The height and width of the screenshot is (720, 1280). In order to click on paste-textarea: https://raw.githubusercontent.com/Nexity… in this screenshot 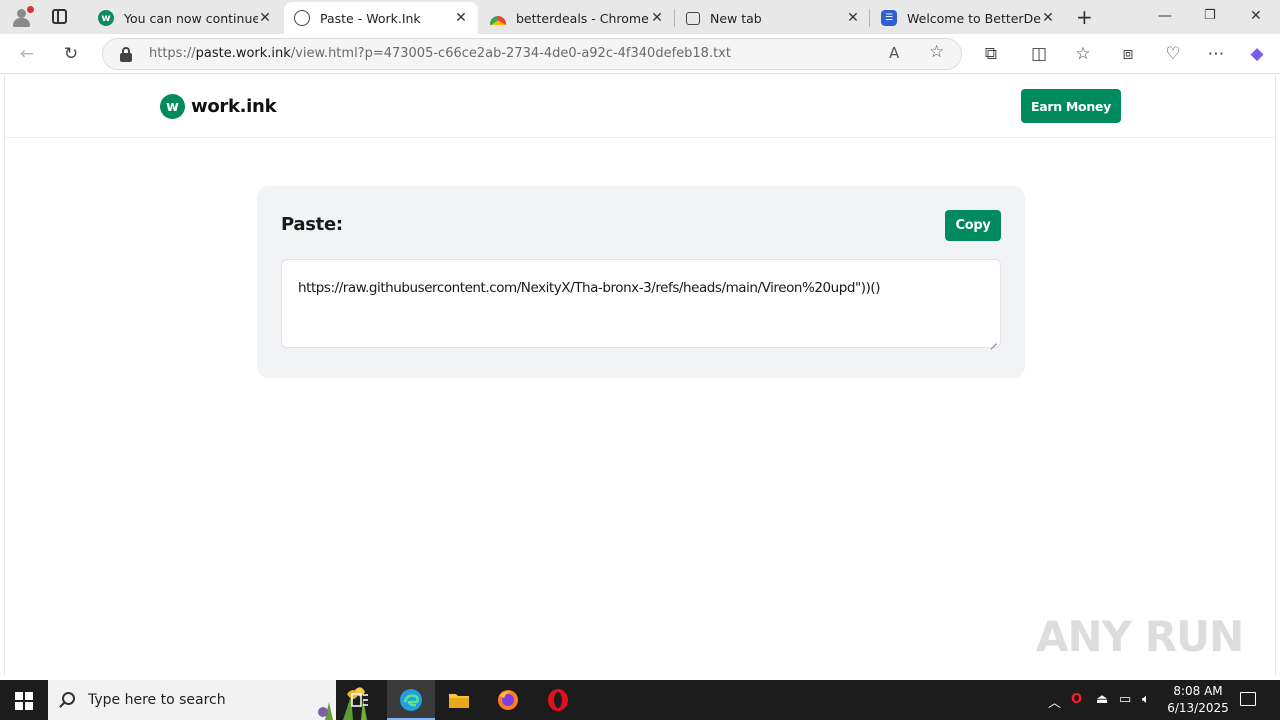, I will do `click(641, 303)`.